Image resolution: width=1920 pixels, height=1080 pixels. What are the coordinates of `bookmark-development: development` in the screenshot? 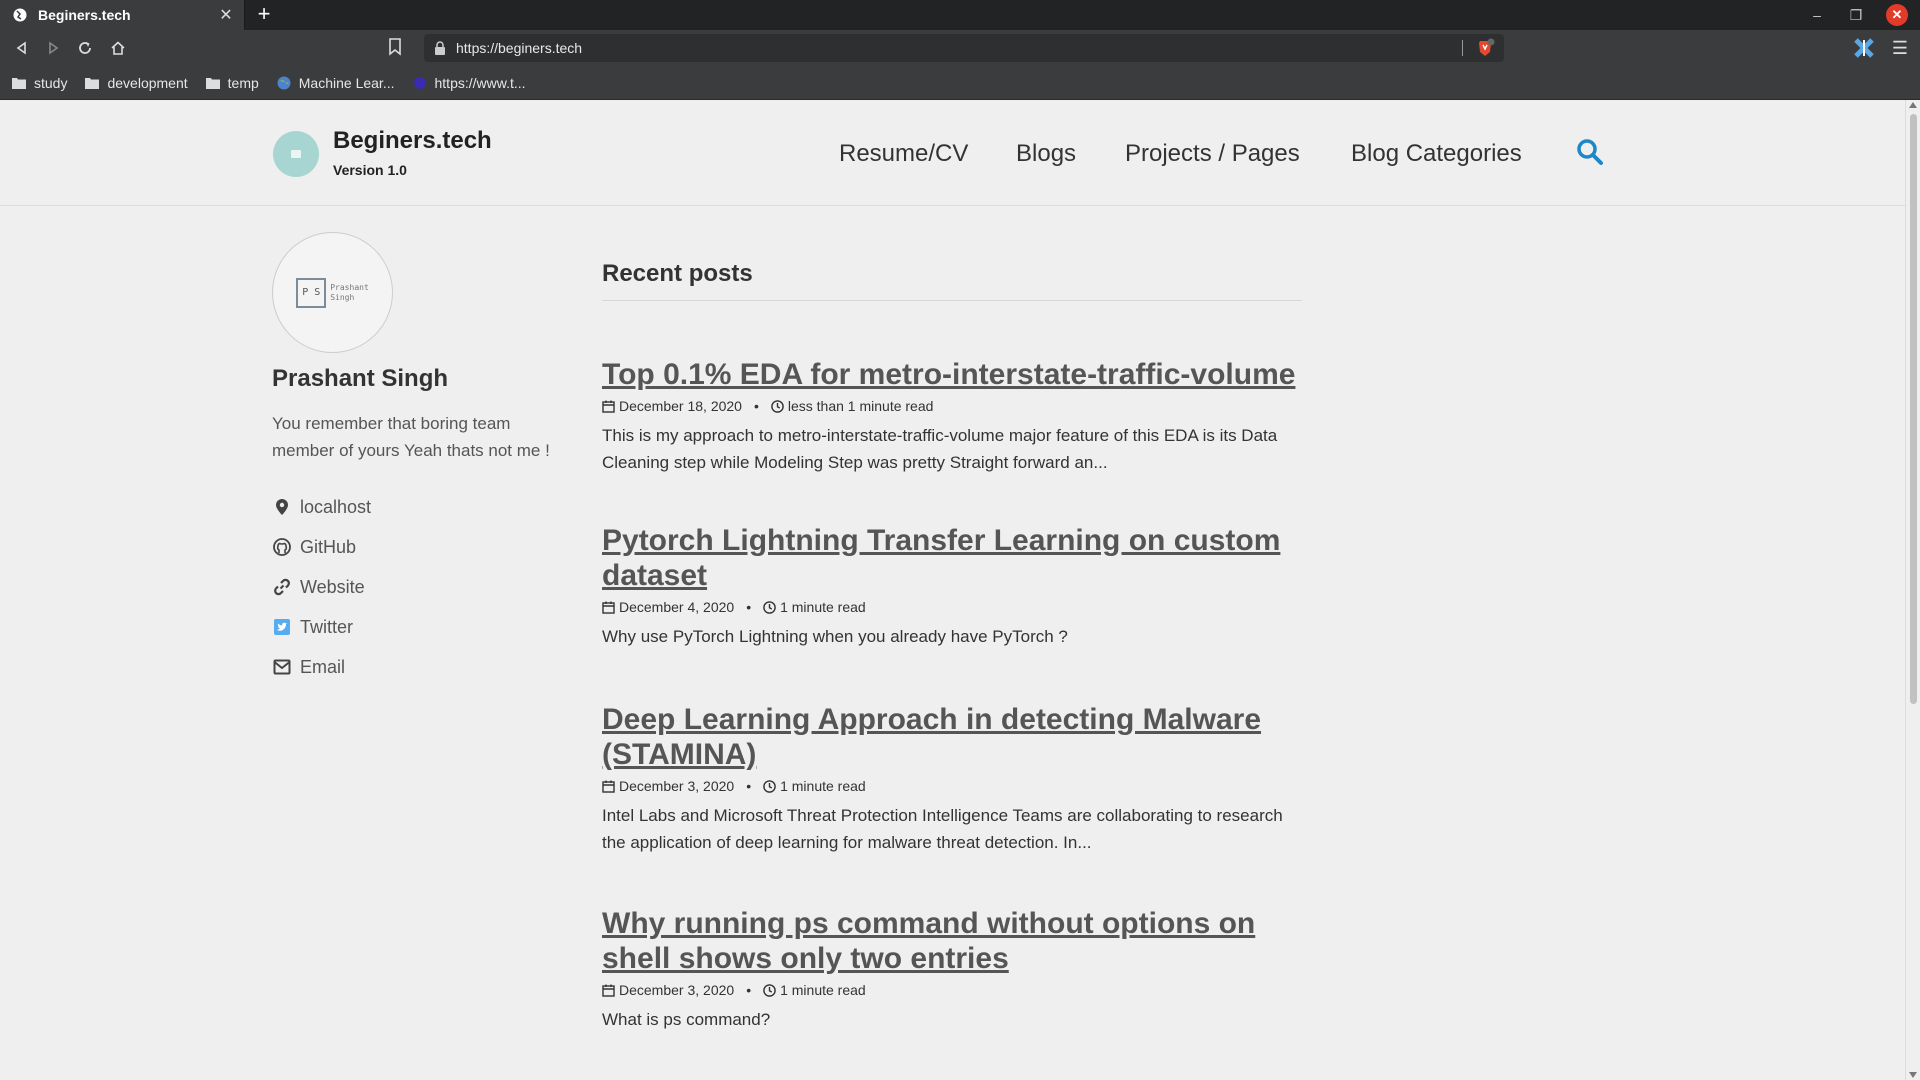 It's located at (136, 82).